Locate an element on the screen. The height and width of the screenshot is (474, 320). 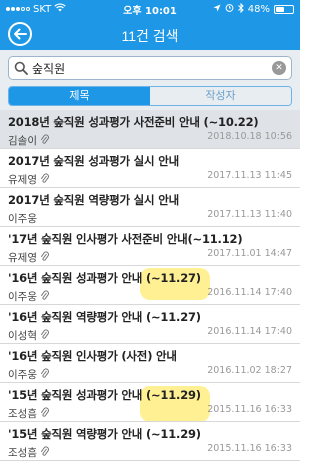
nav-bar: 11건 검색 is located at coordinates (150, 34).